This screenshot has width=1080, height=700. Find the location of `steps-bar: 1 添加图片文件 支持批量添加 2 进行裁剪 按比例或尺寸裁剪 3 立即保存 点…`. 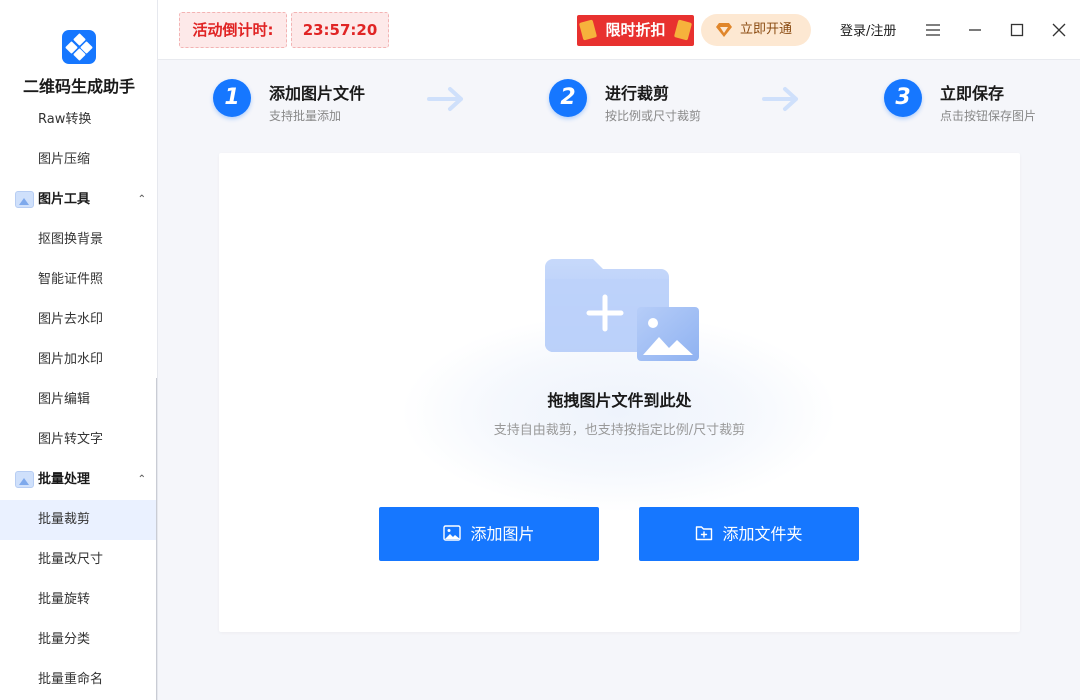

steps-bar: 1 添加图片文件 支持批量添加 2 进行裁剪 按比例或尺寸裁剪 3 立即保存 点… is located at coordinates (619, 101).